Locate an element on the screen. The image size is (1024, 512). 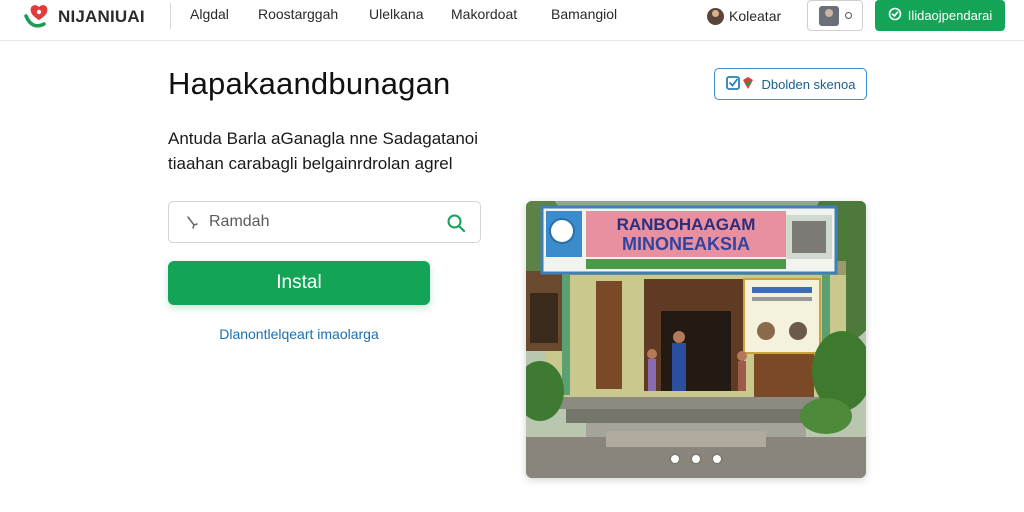
account-switcher-button is located at coordinates (835, 15).